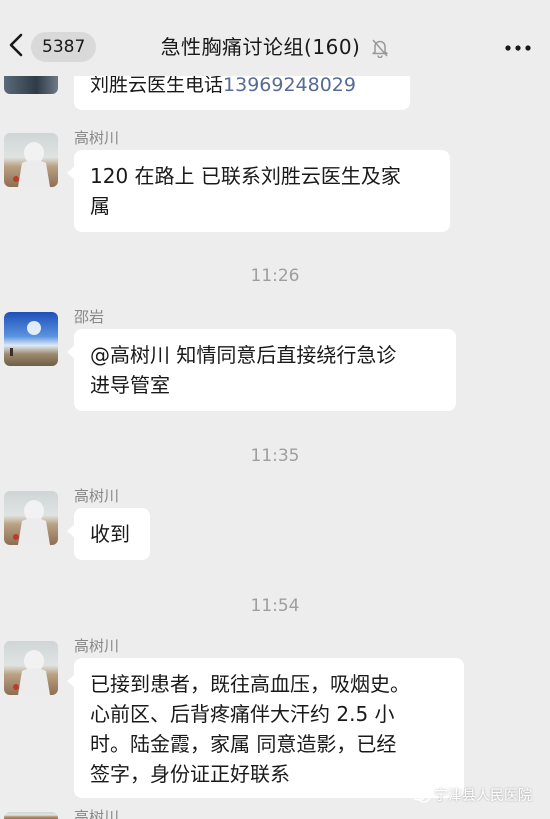 The height and width of the screenshot is (819, 550). I want to click on bell-off-icon, so click(380, 50).